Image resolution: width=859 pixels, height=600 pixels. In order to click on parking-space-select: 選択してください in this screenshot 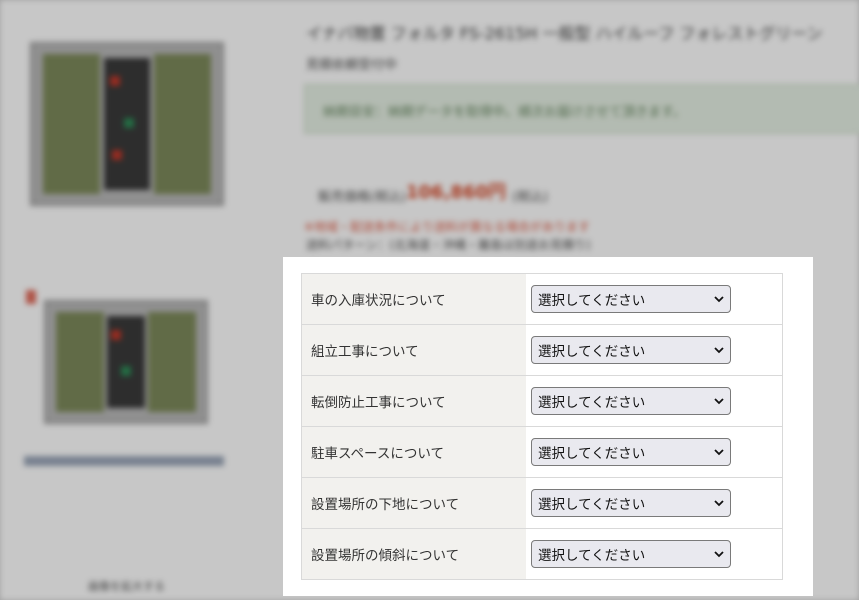, I will do `click(631, 452)`.